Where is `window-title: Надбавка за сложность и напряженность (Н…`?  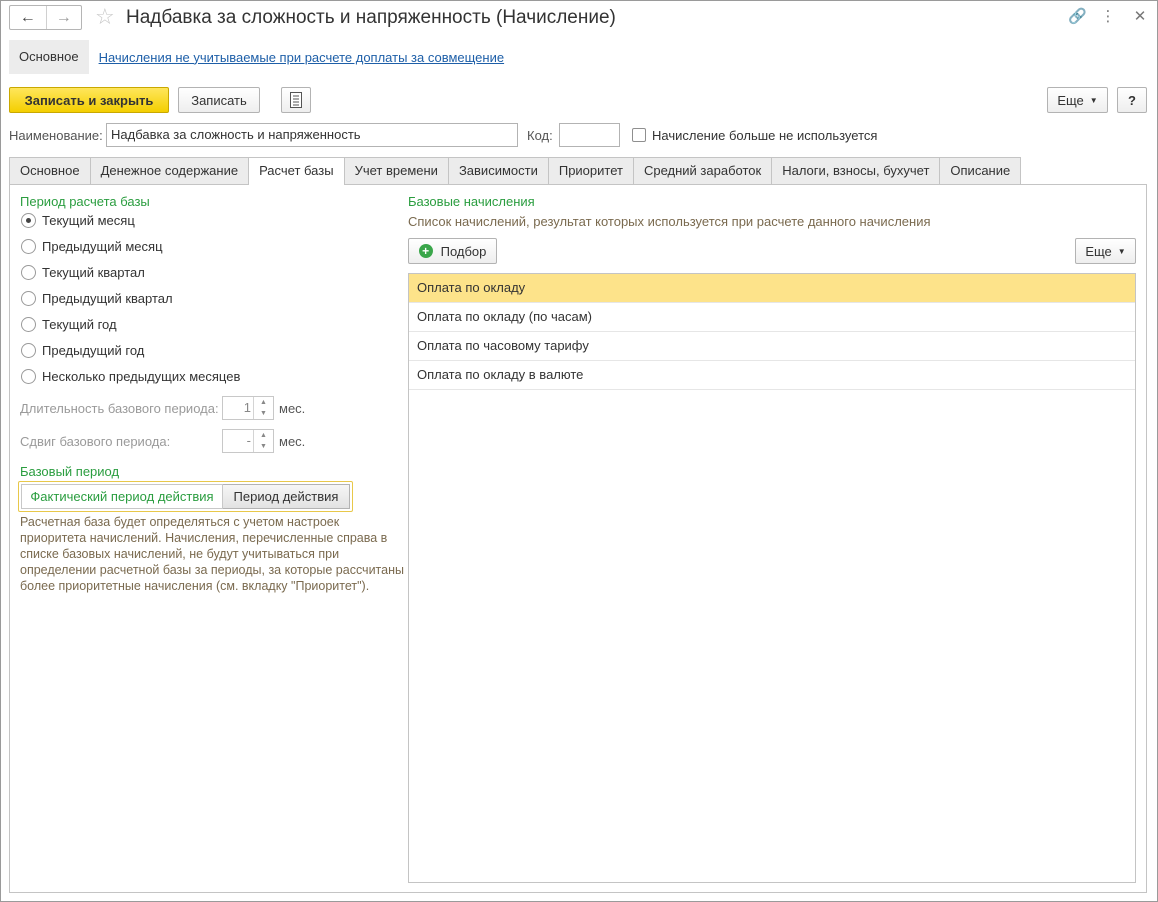 window-title: Надбавка за сложность и напряженность (Н… is located at coordinates (371, 17).